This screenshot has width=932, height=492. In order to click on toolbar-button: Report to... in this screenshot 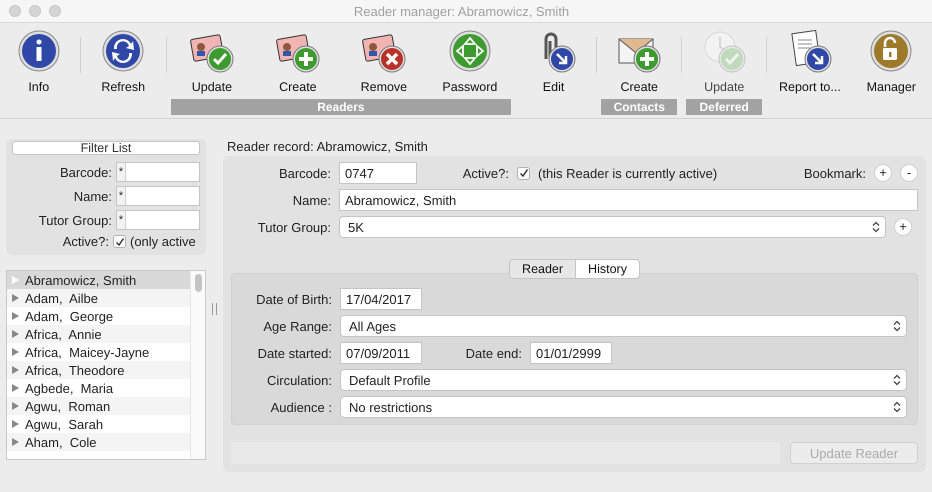, I will do `click(810, 61)`.